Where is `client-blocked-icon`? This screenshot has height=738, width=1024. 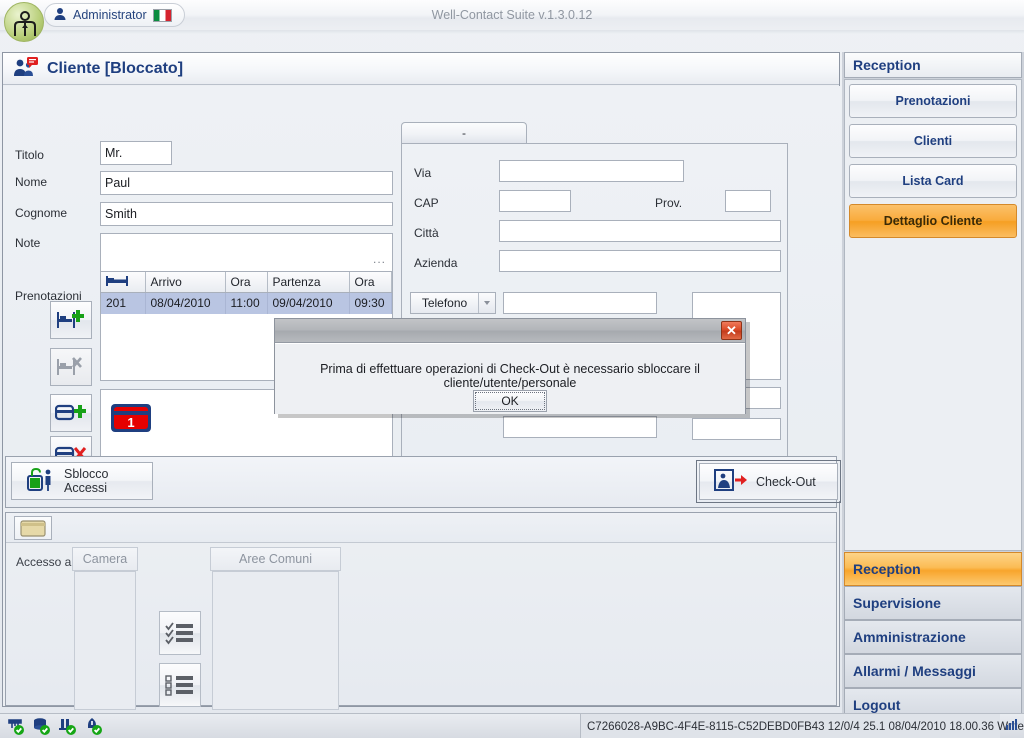 client-blocked-icon is located at coordinates (26, 68).